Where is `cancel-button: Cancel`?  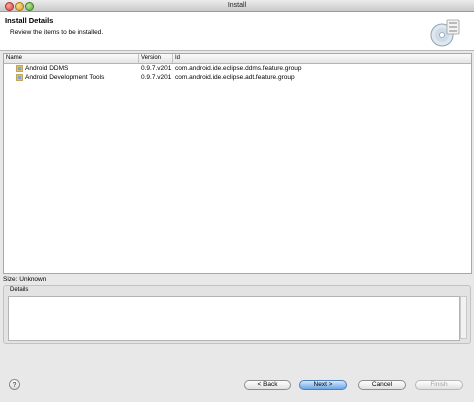
cancel-button: Cancel is located at coordinates (382, 385).